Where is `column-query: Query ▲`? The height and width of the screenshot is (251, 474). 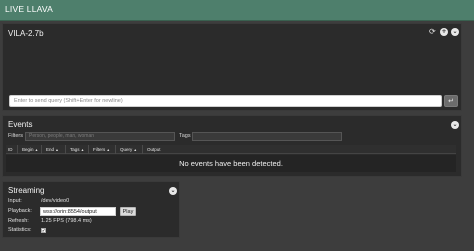 column-query: Query ▲ is located at coordinates (130, 149).